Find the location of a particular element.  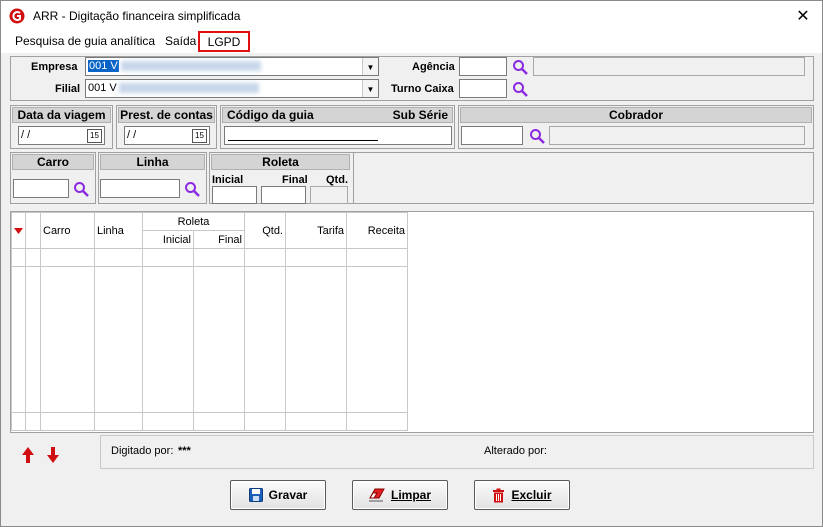

cobrador-search-icon is located at coordinates (537, 136).